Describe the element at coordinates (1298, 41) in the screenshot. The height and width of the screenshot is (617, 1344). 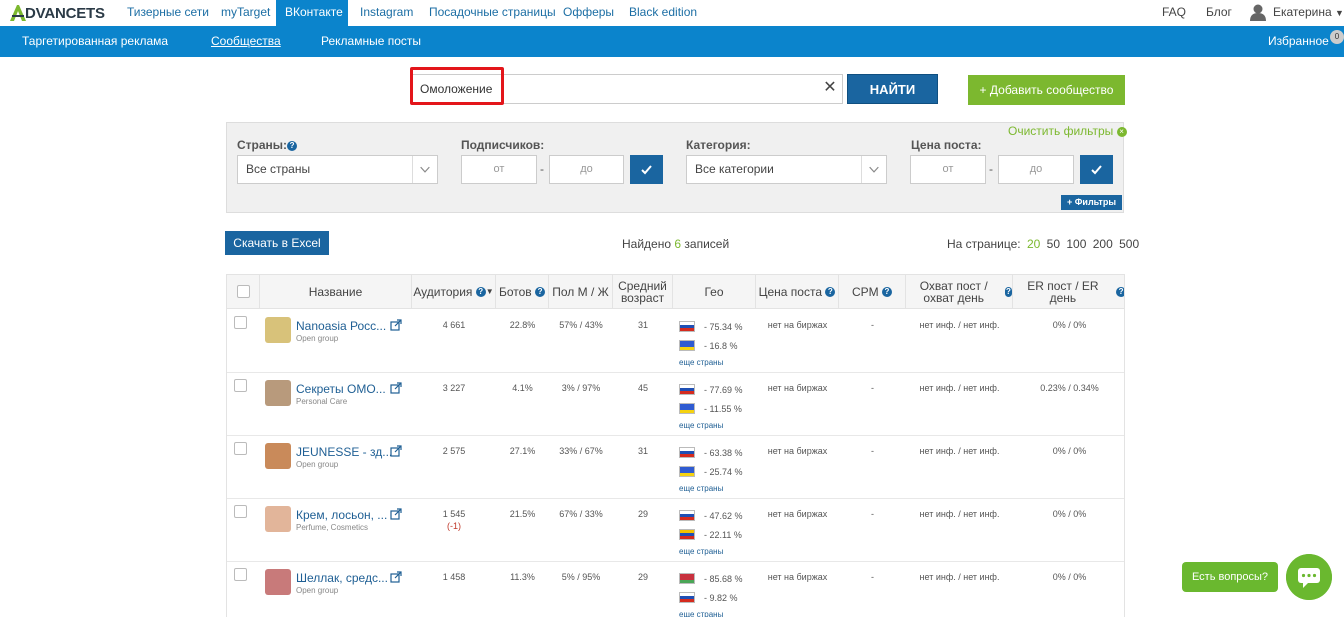
I see `favorites-link: Избранное` at that location.